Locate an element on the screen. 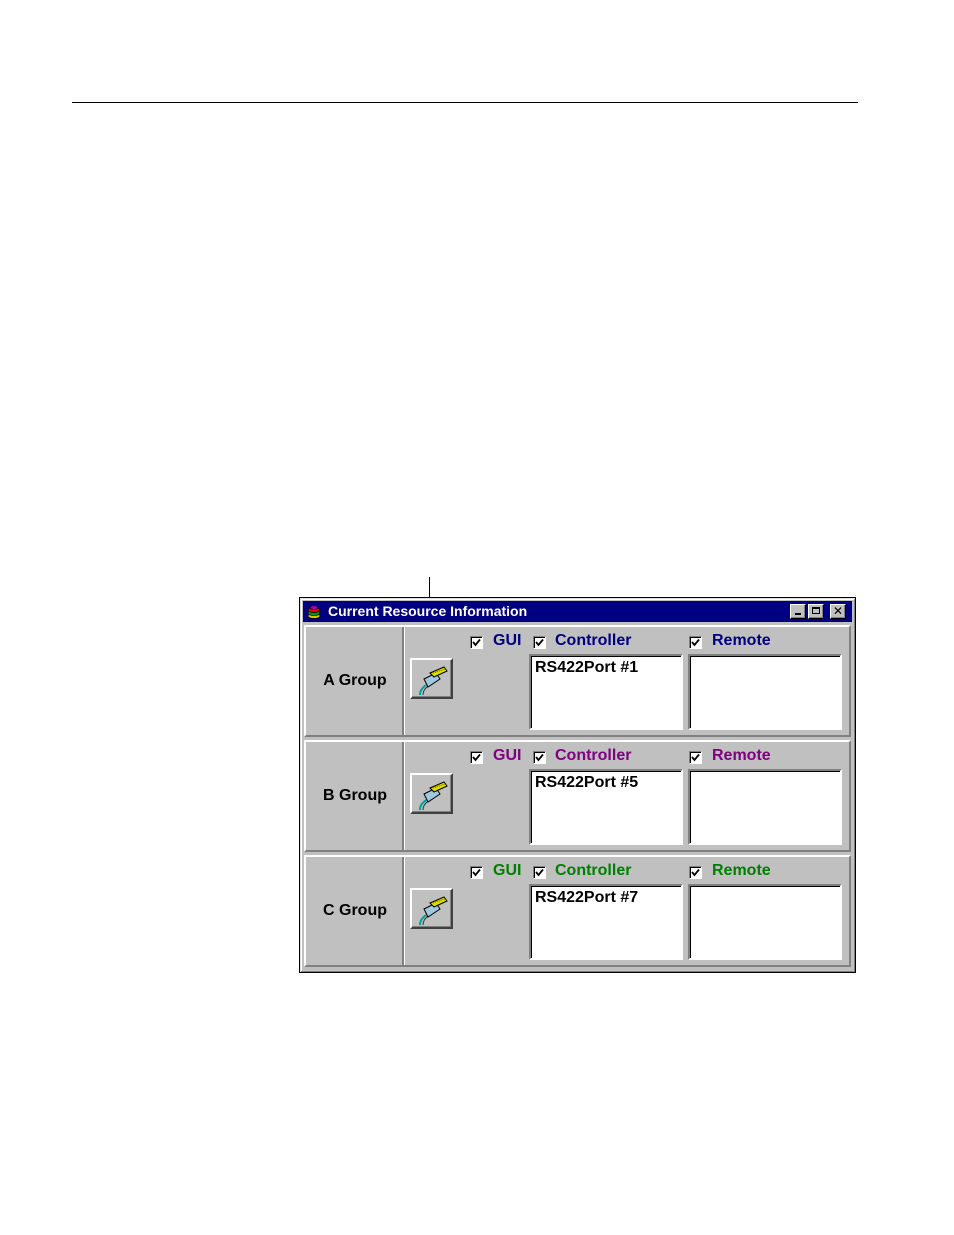  group-row: B Group GUI Controller Remote RS422Port #5 is located at coordinates (577, 796).